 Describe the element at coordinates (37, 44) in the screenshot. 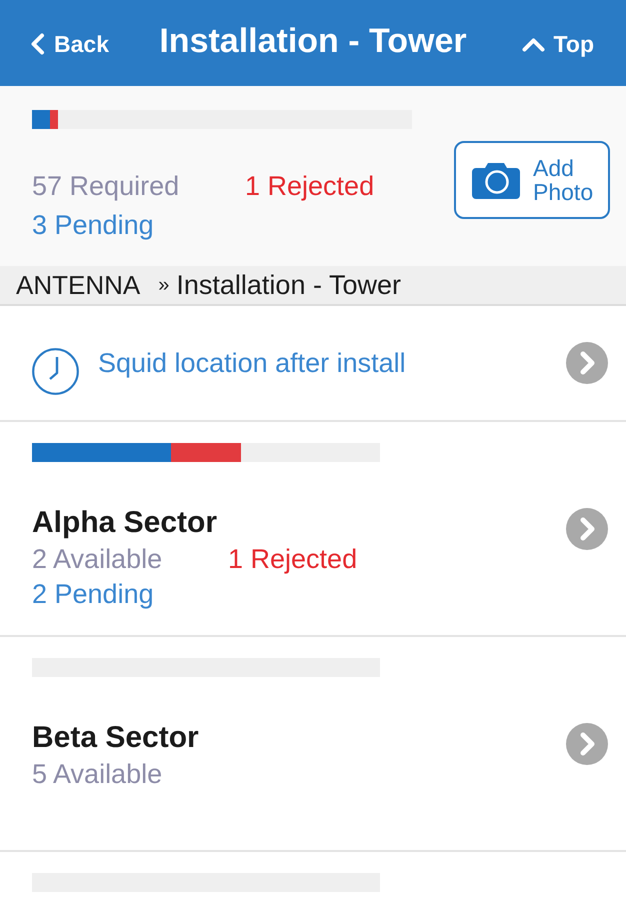

I see `chevron-left-icon` at that location.